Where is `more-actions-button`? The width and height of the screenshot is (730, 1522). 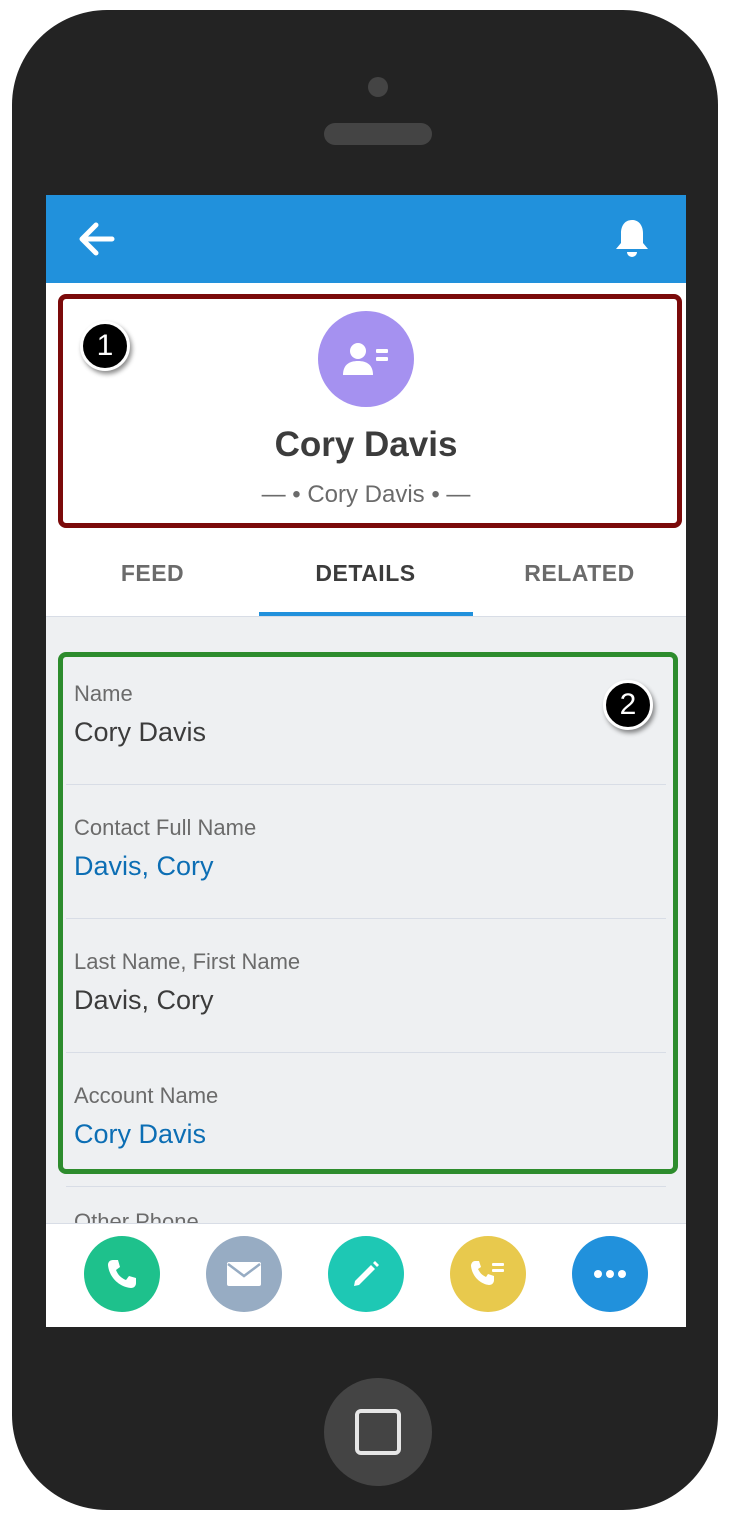 more-actions-button is located at coordinates (610, 1274).